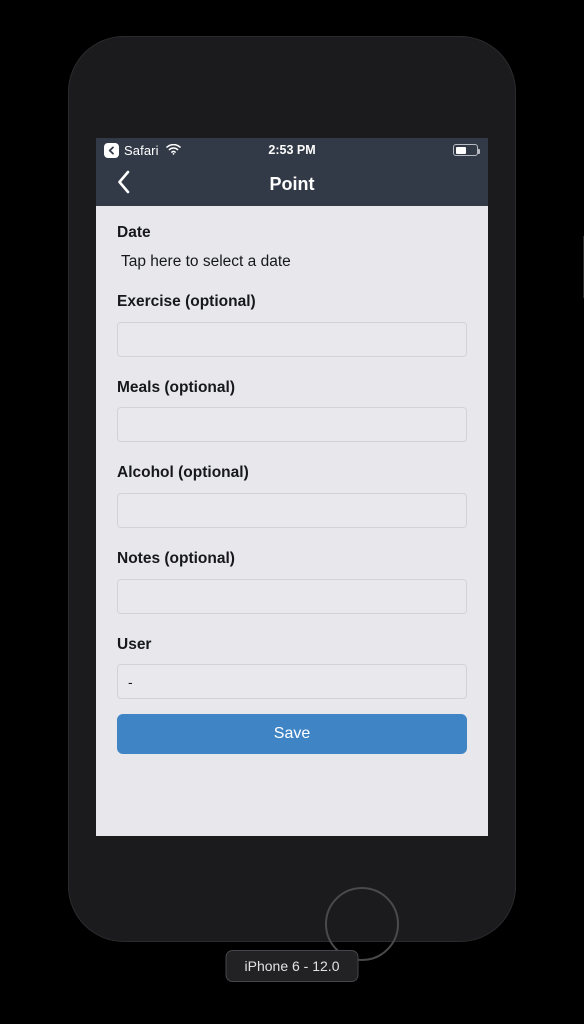 Image resolution: width=584 pixels, height=1024 pixels. I want to click on save-button: Save, so click(292, 734).